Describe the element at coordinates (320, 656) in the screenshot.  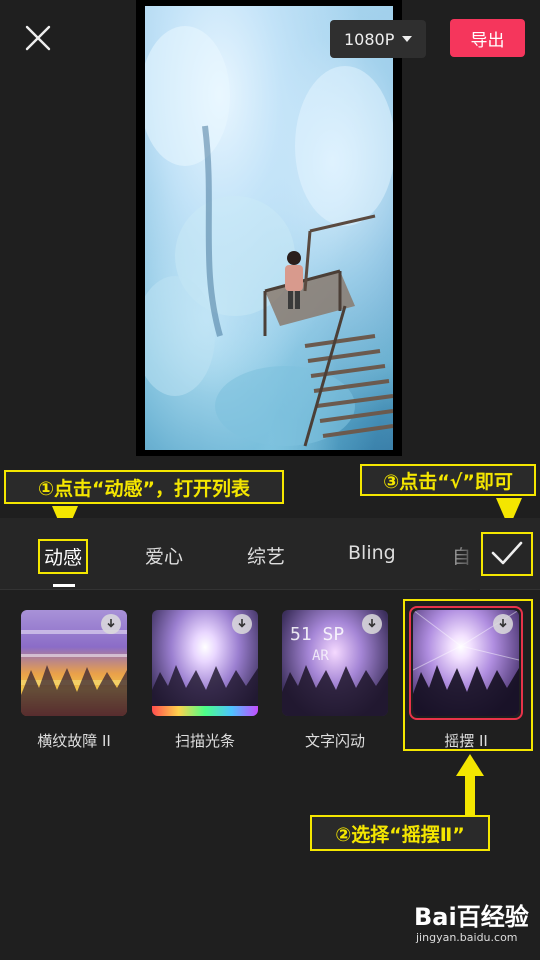
I see `svg-text: AR` at that location.